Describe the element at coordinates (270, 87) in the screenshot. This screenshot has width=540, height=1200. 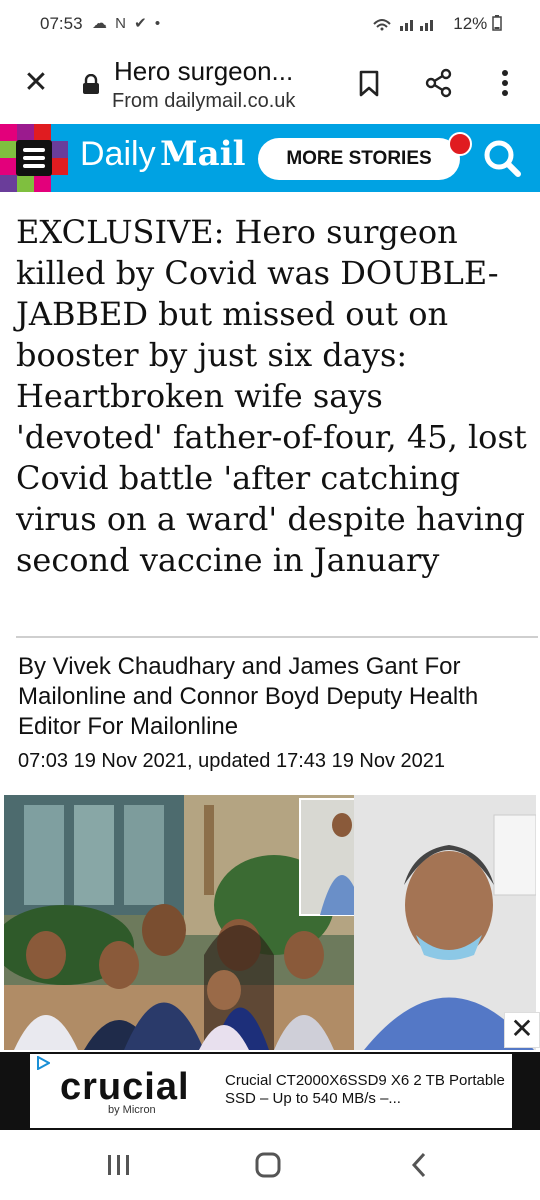
I see `custom-tab-toolbar: ✕ Hero surgeon... From dailymail.co.uk` at that location.